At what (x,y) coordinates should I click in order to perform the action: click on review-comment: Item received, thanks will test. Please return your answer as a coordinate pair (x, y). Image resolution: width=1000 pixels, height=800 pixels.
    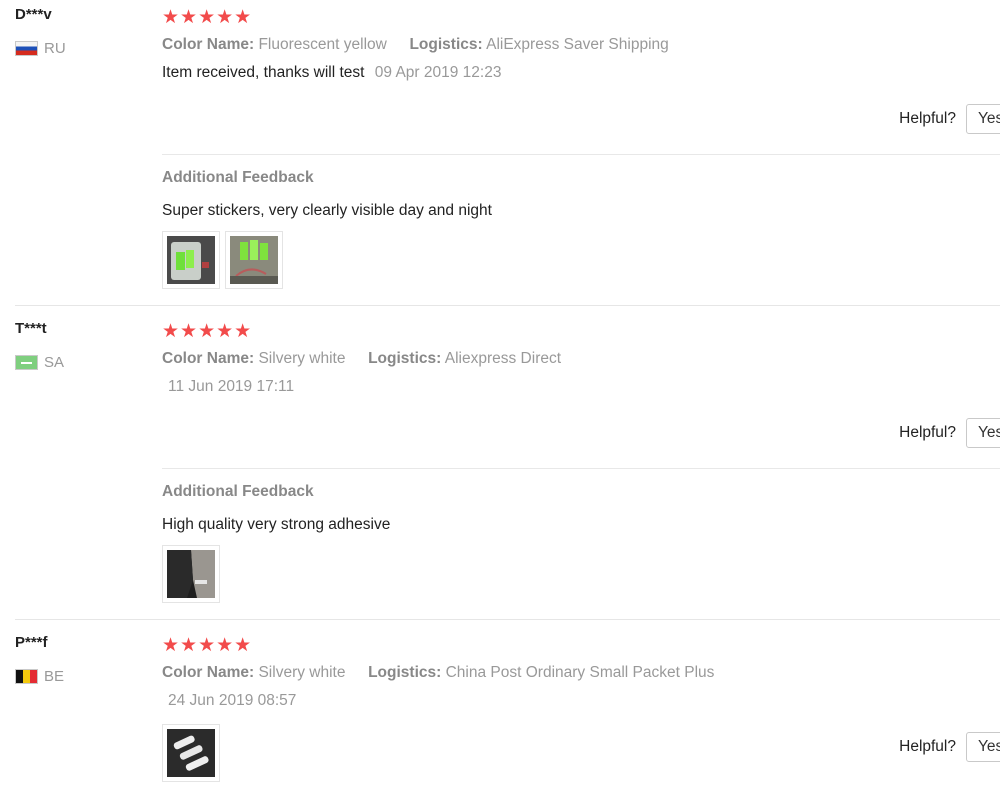
    Looking at the image, I should click on (263, 72).